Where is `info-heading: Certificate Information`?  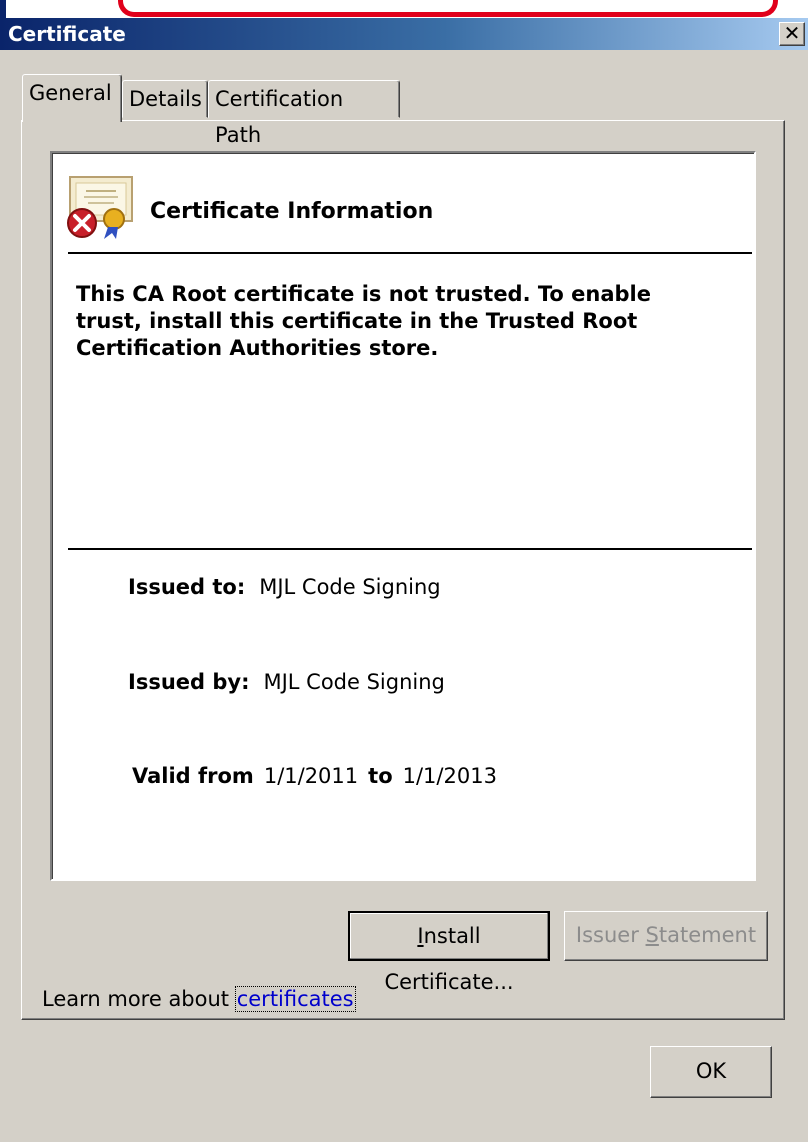
info-heading: Certificate Information is located at coordinates (292, 211).